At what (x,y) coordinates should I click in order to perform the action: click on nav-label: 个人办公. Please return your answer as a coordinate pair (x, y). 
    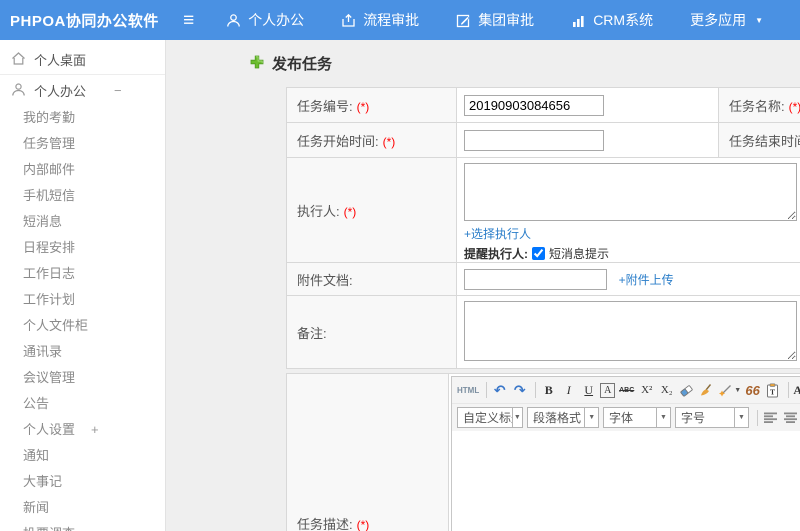
    Looking at the image, I should click on (276, 20).